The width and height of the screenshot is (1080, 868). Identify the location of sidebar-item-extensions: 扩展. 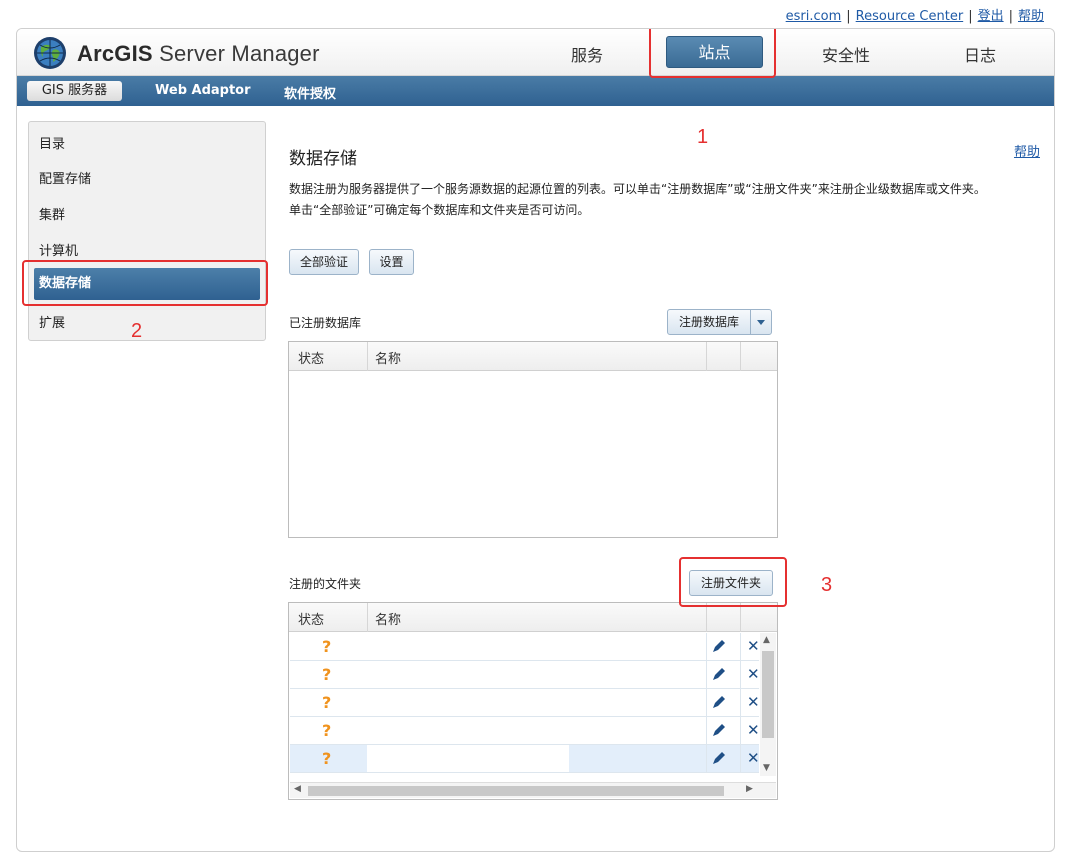
(52, 321).